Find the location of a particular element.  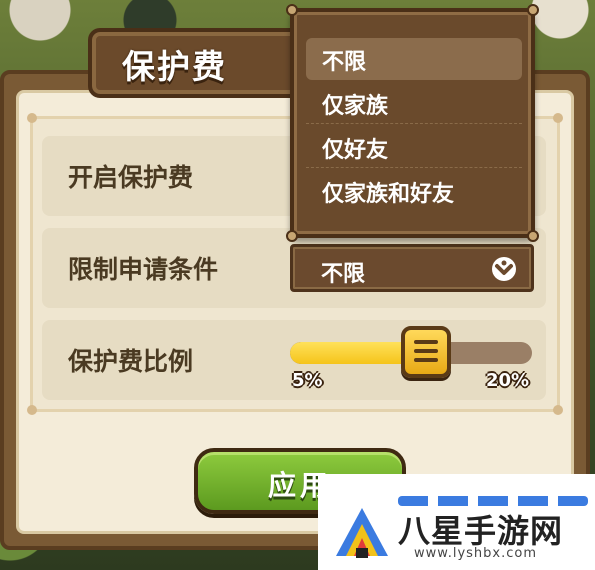

site-watermark: 八星手游网 www.lyshbx.com is located at coordinates (456, 522).